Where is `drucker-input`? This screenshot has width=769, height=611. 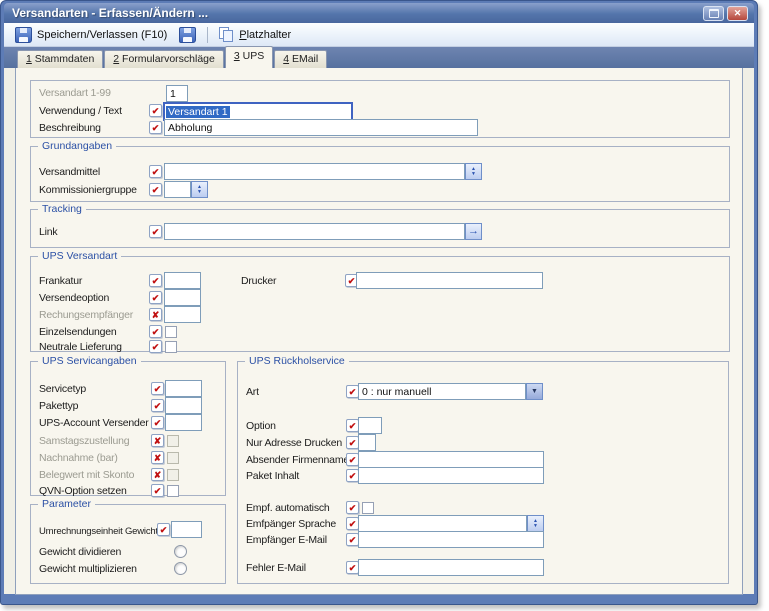
drucker-input is located at coordinates (449, 280).